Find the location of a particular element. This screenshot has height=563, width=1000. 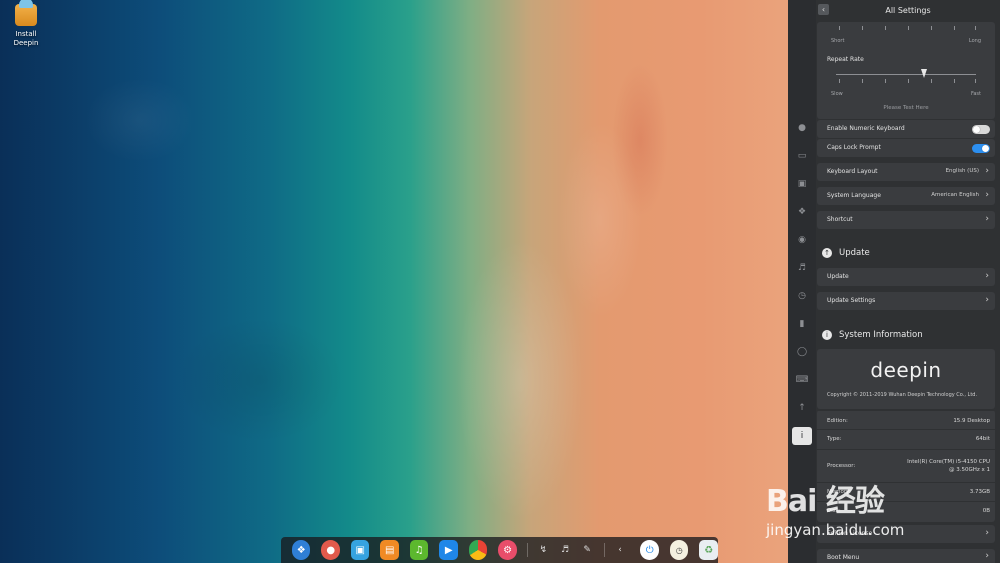

update-section-label: Update is located at coordinates (854, 253).